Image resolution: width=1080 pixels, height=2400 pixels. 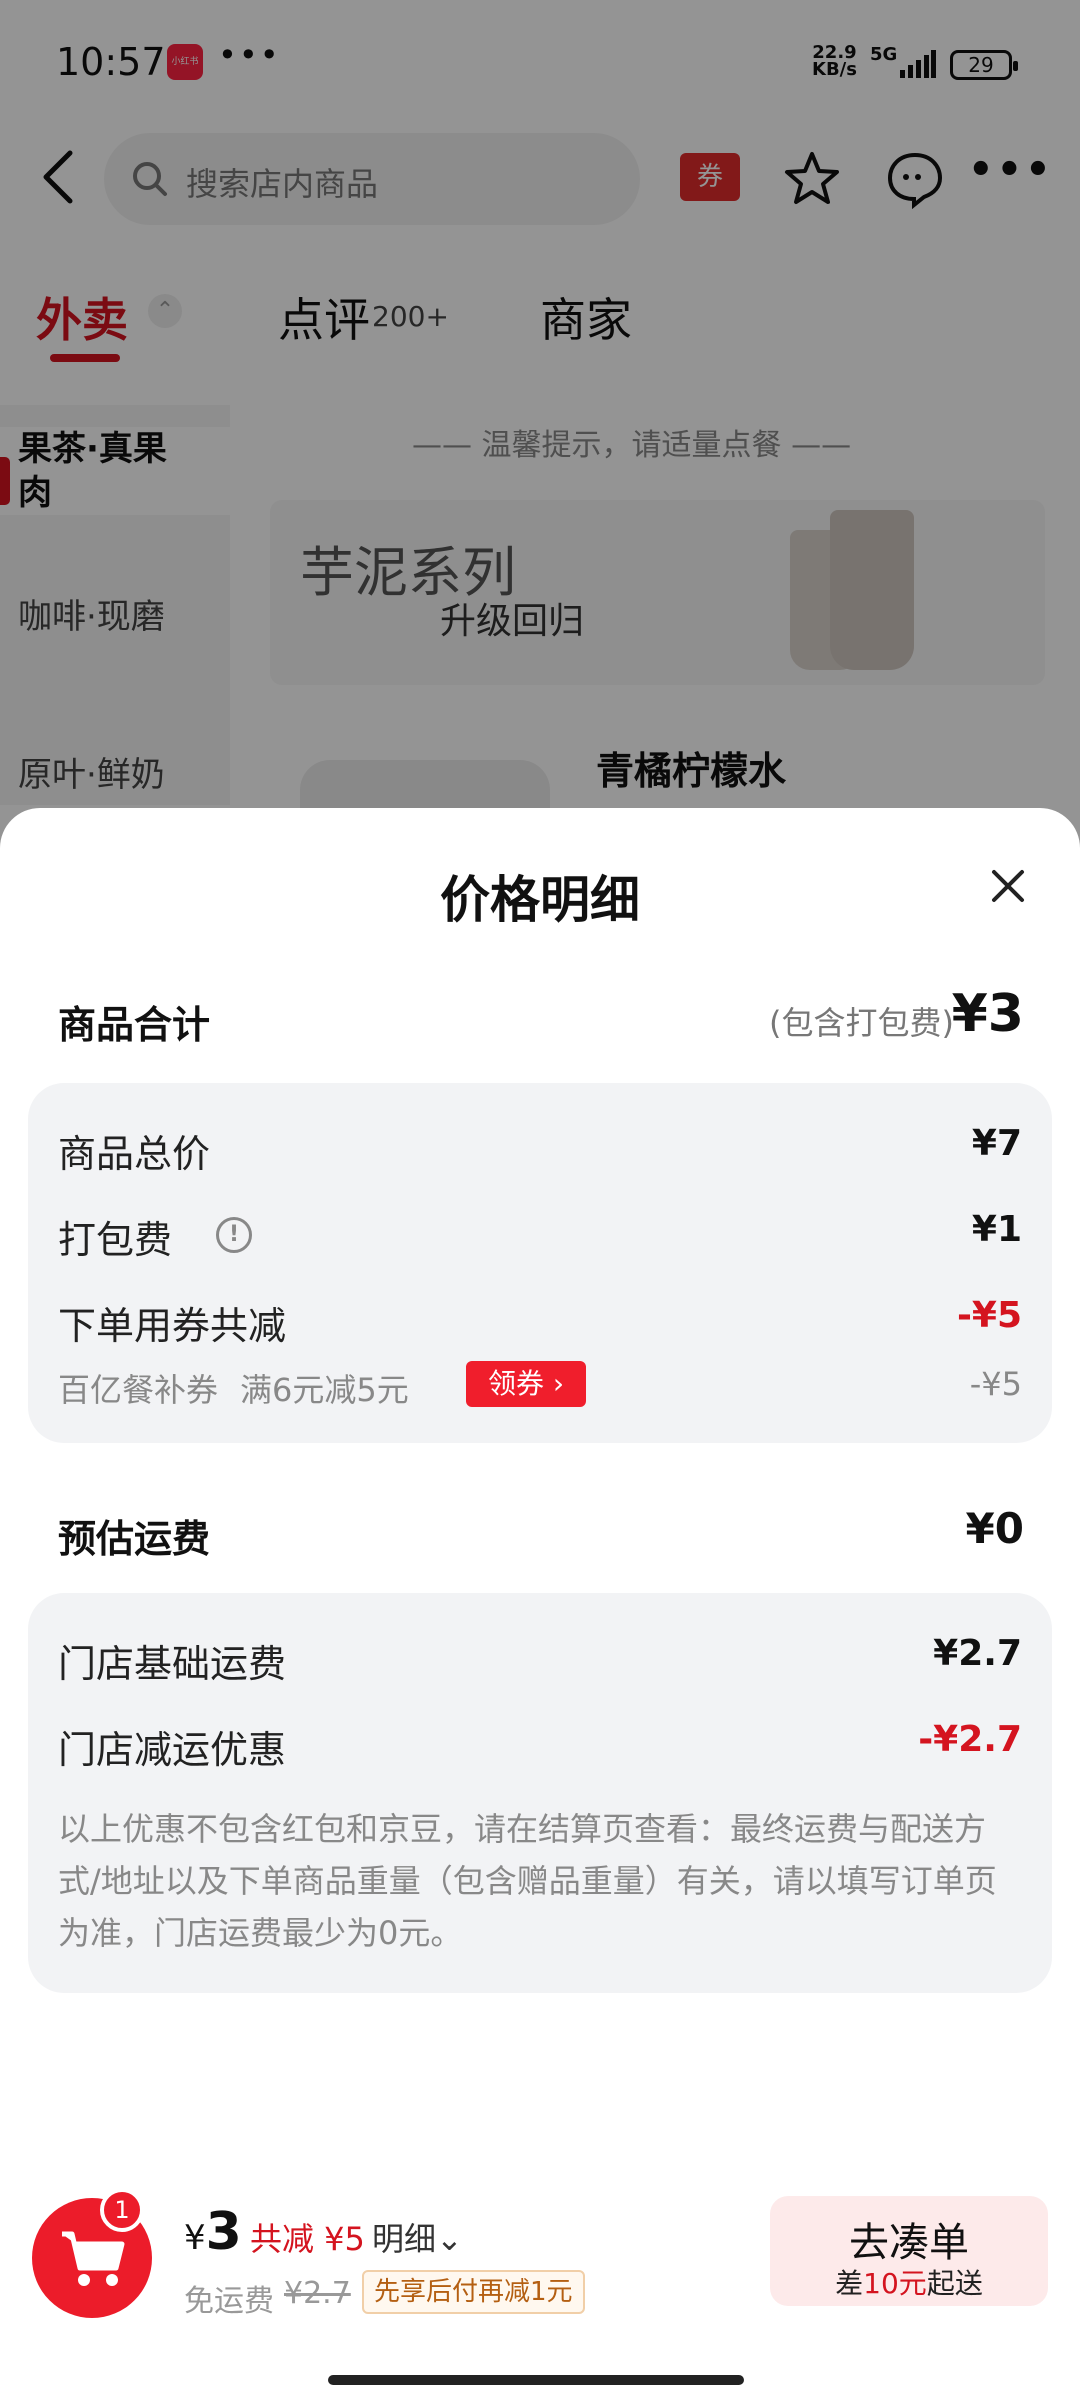 What do you see at coordinates (234, 1235) in the screenshot?
I see `info-icon: !` at bounding box center [234, 1235].